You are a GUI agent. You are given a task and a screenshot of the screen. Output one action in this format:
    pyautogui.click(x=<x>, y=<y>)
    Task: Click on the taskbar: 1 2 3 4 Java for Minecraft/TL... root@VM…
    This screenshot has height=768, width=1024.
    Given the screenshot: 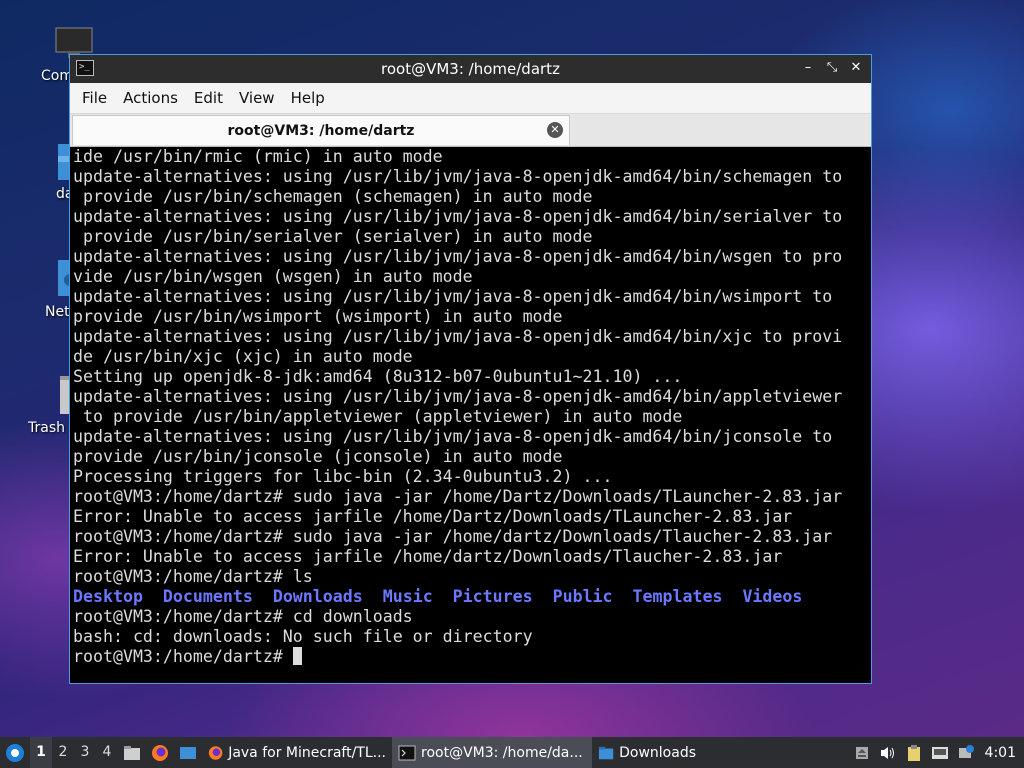 What is the action you would take?
    pyautogui.click(x=512, y=752)
    